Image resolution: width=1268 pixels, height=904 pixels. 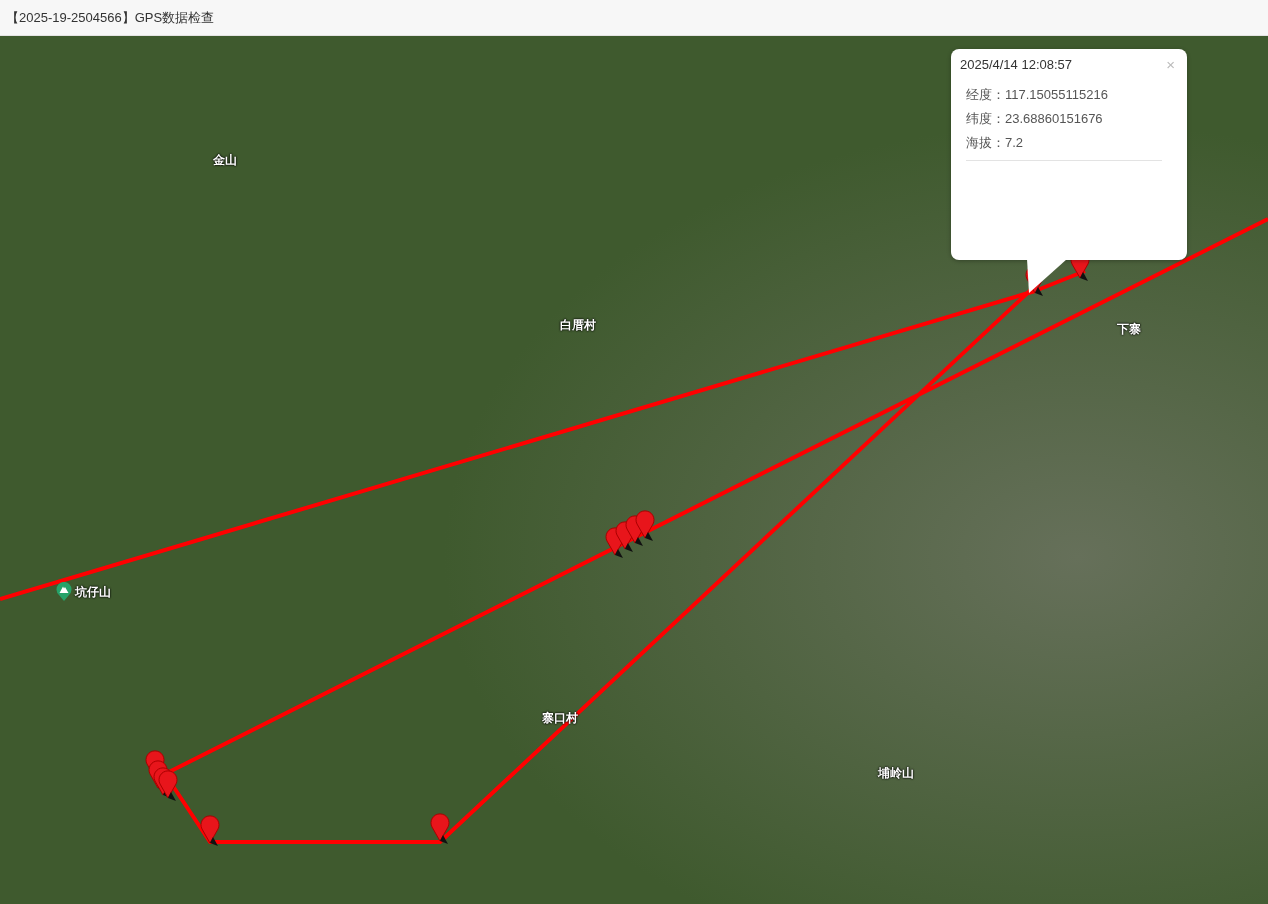 What do you see at coordinates (64, 592) in the screenshot?
I see `mountain-icon` at bounding box center [64, 592].